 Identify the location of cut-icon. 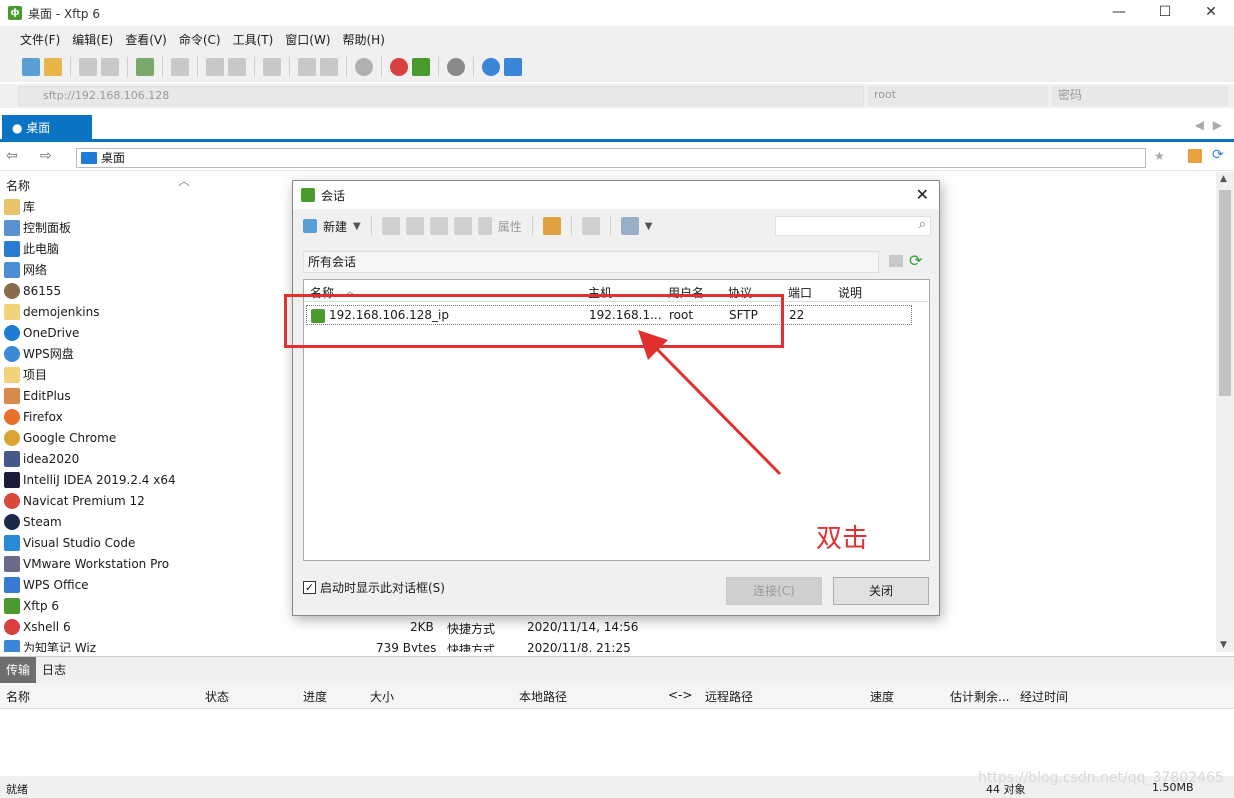
(390, 226).